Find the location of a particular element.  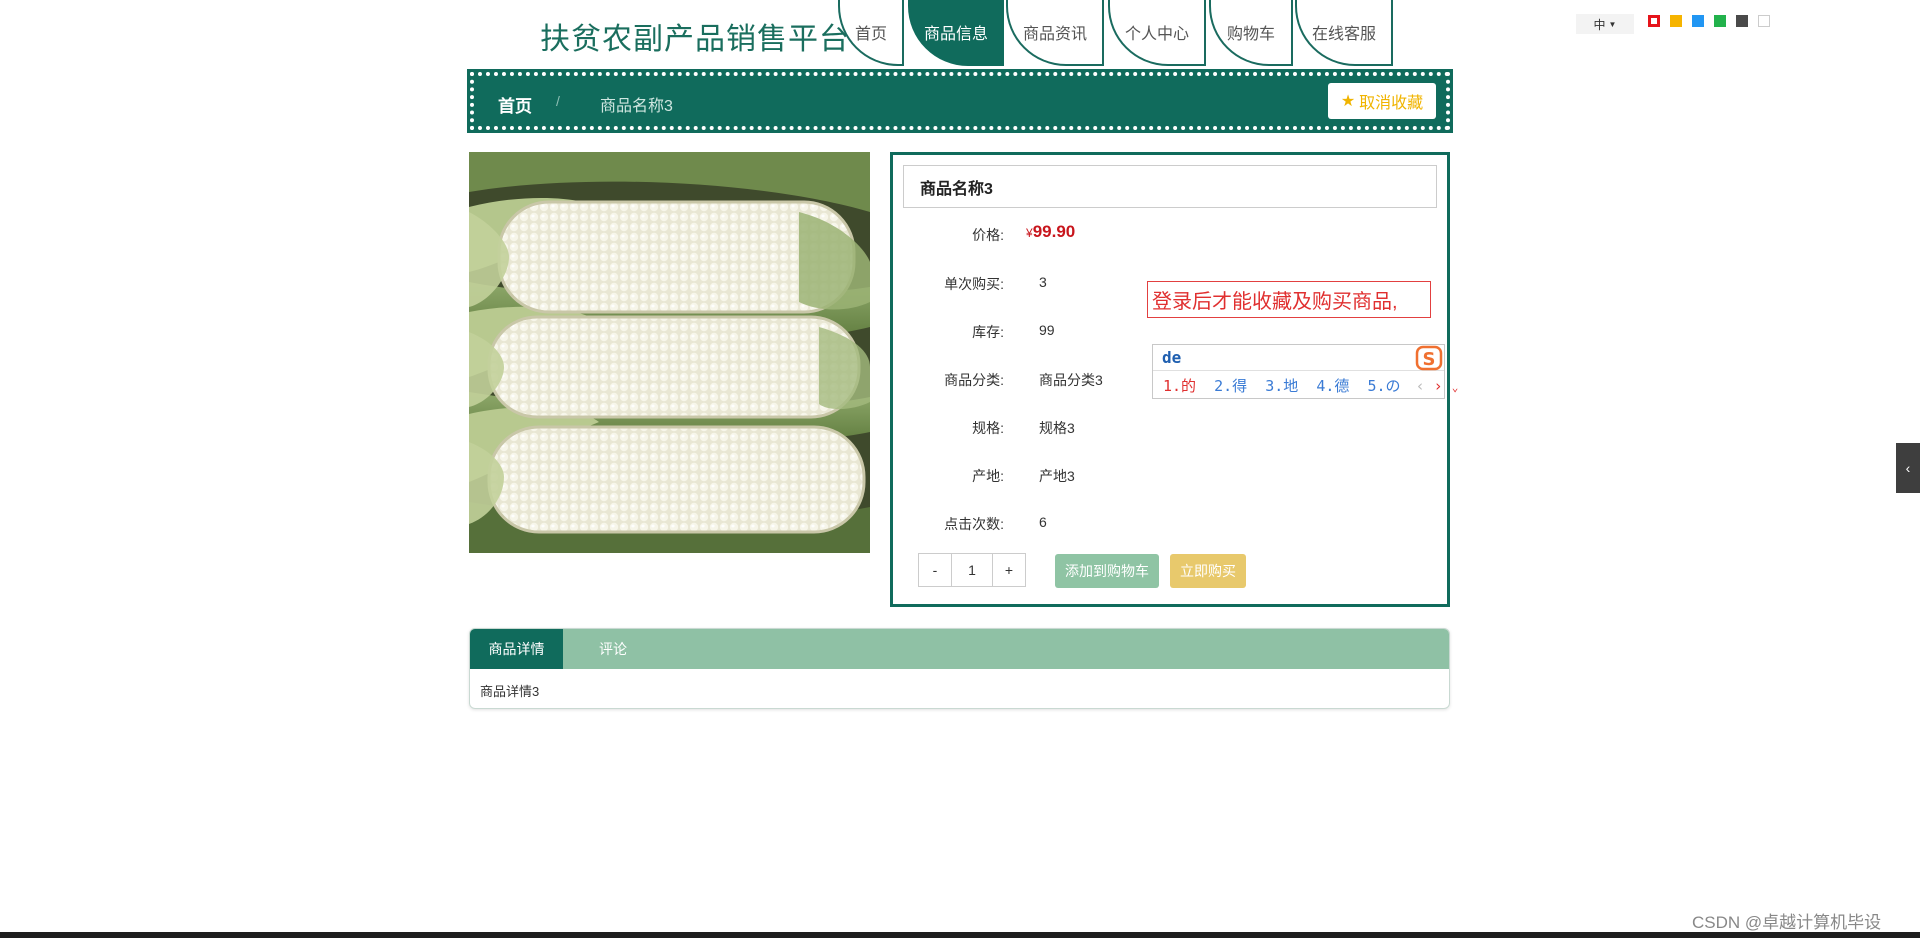

product-tabs: 商品详情 评论 商品详情3 is located at coordinates (959, 668).